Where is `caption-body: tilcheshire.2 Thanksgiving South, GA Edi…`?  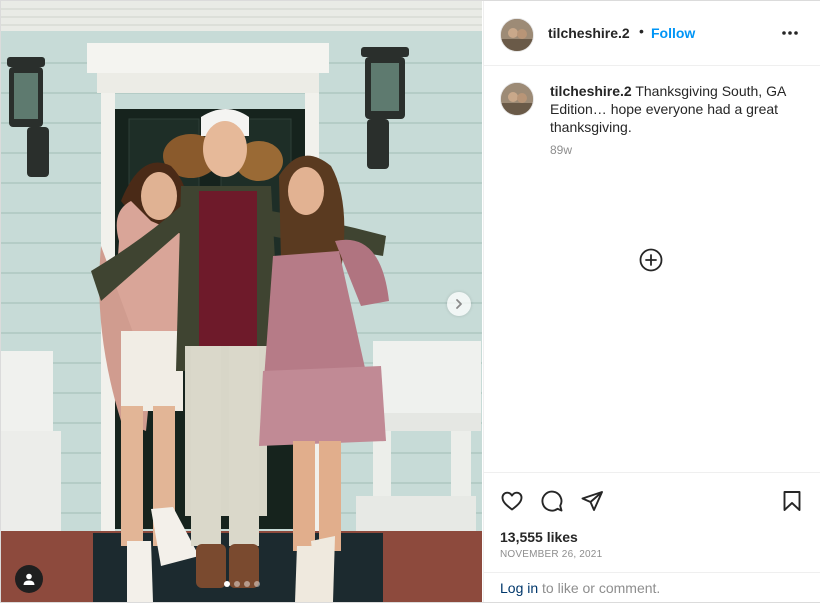
caption-body: tilcheshire.2 Thanksgiving South, GA Edi… is located at coordinates (677, 109).